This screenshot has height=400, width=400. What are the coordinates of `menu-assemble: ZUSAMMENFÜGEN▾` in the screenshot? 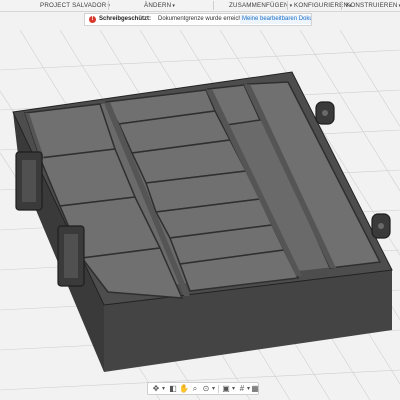 It's located at (260, 5).